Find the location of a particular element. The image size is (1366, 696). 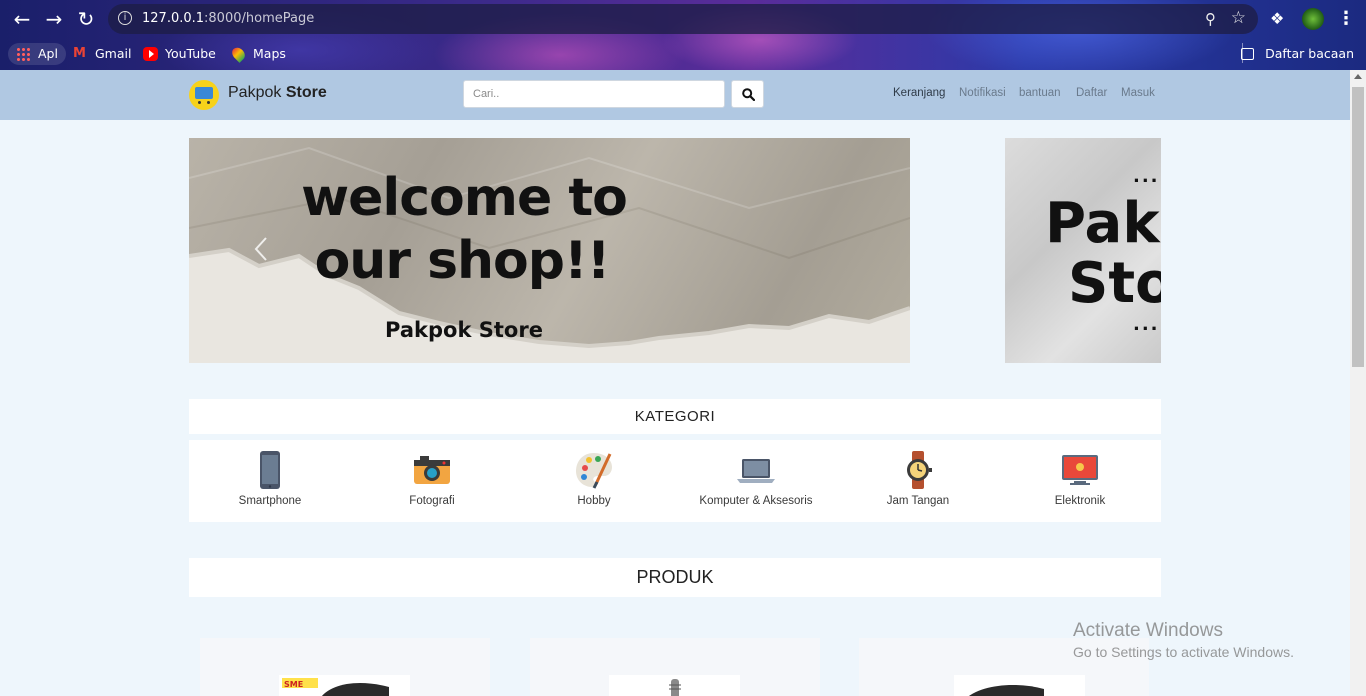

profile-avatar is located at coordinates (1313, 19).